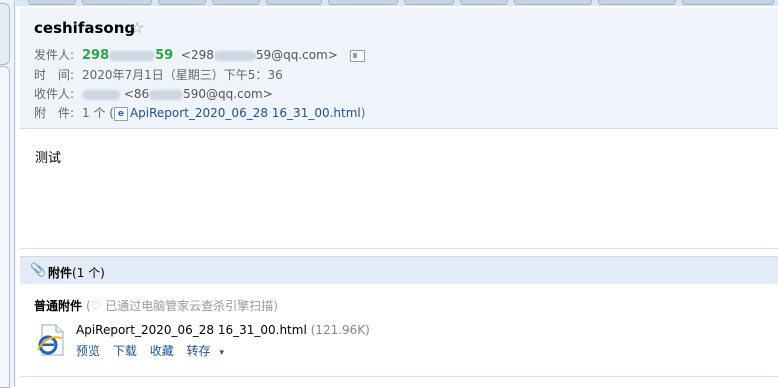  What do you see at coordinates (340, 330) in the screenshot?
I see `attachment-file-size: (121.96K)` at bounding box center [340, 330].